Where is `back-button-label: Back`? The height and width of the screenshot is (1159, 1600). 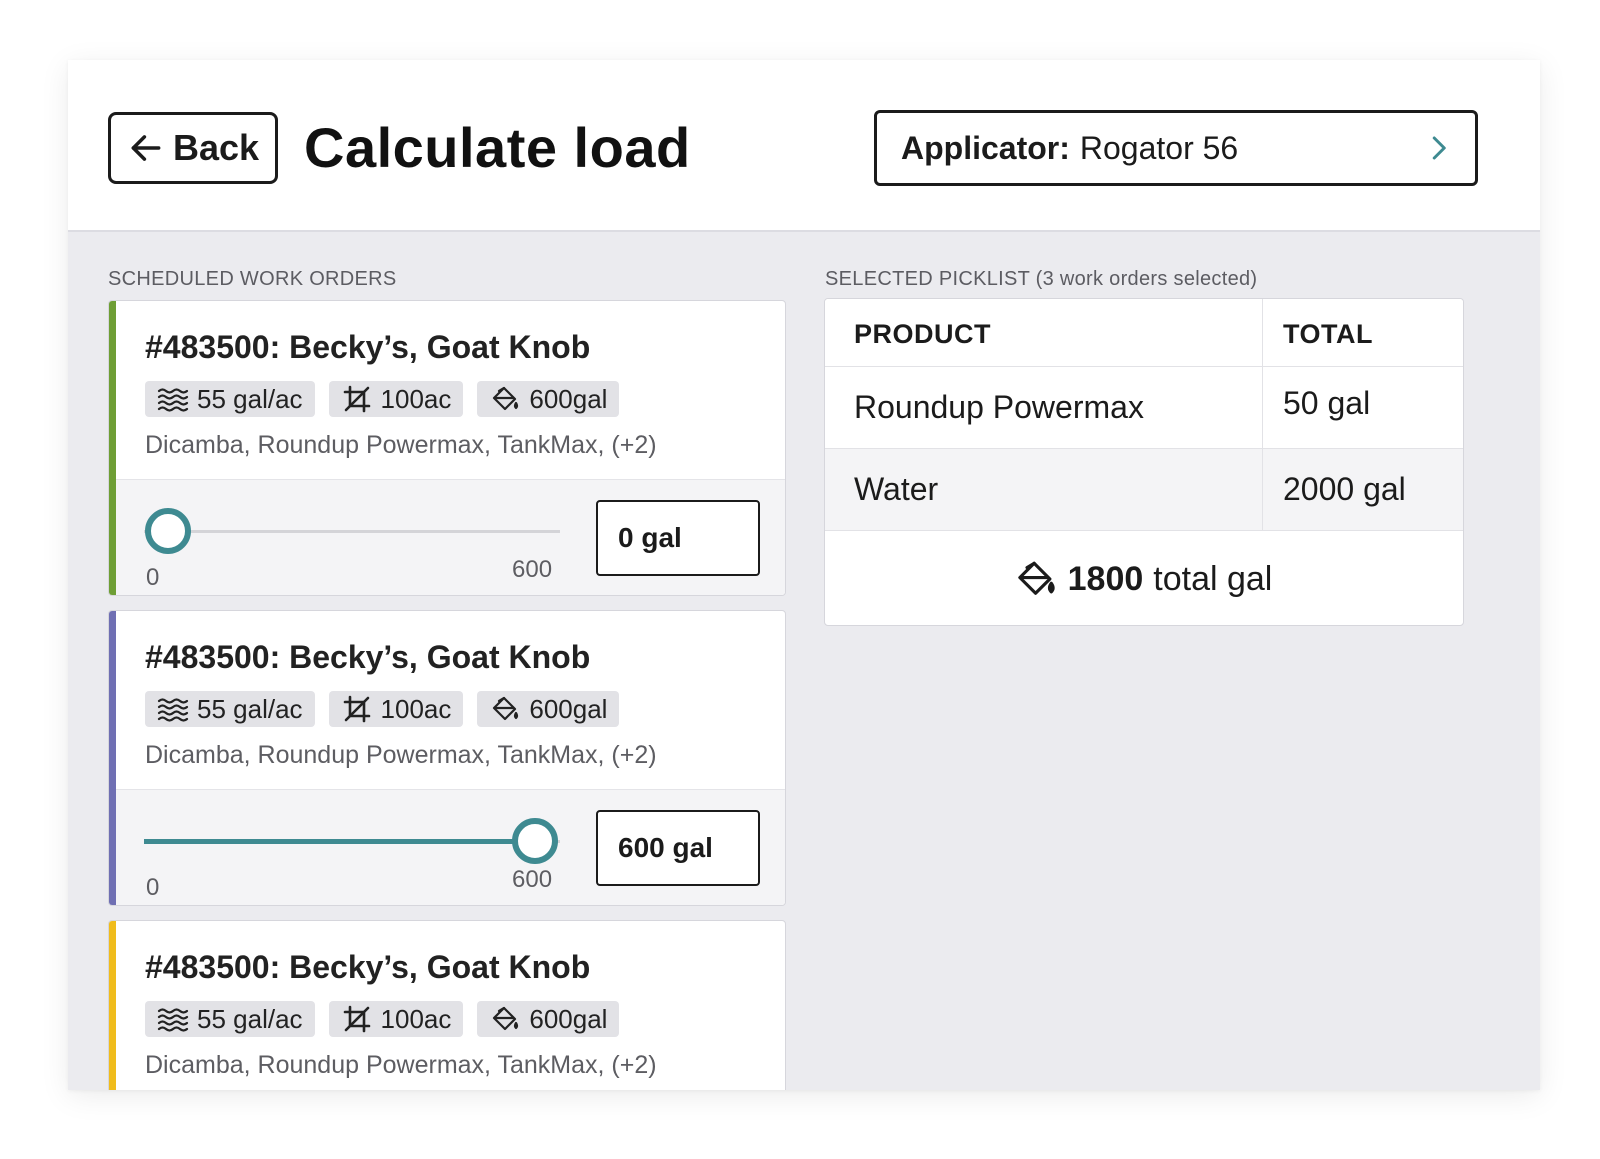
back-button-label: Back is located at coordinates (216, 147).